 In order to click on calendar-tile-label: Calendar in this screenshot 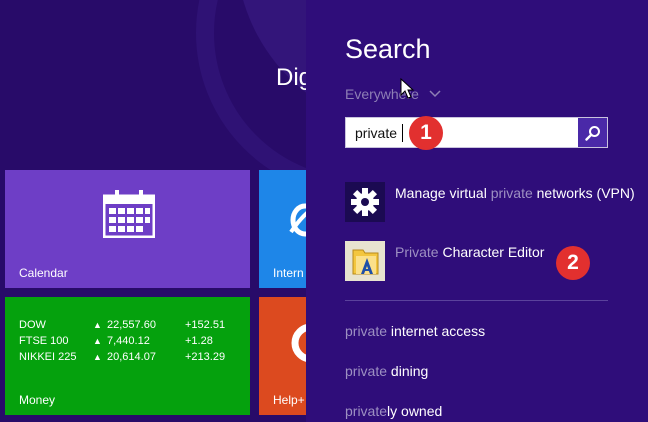, I will do `click(43, 273)`.